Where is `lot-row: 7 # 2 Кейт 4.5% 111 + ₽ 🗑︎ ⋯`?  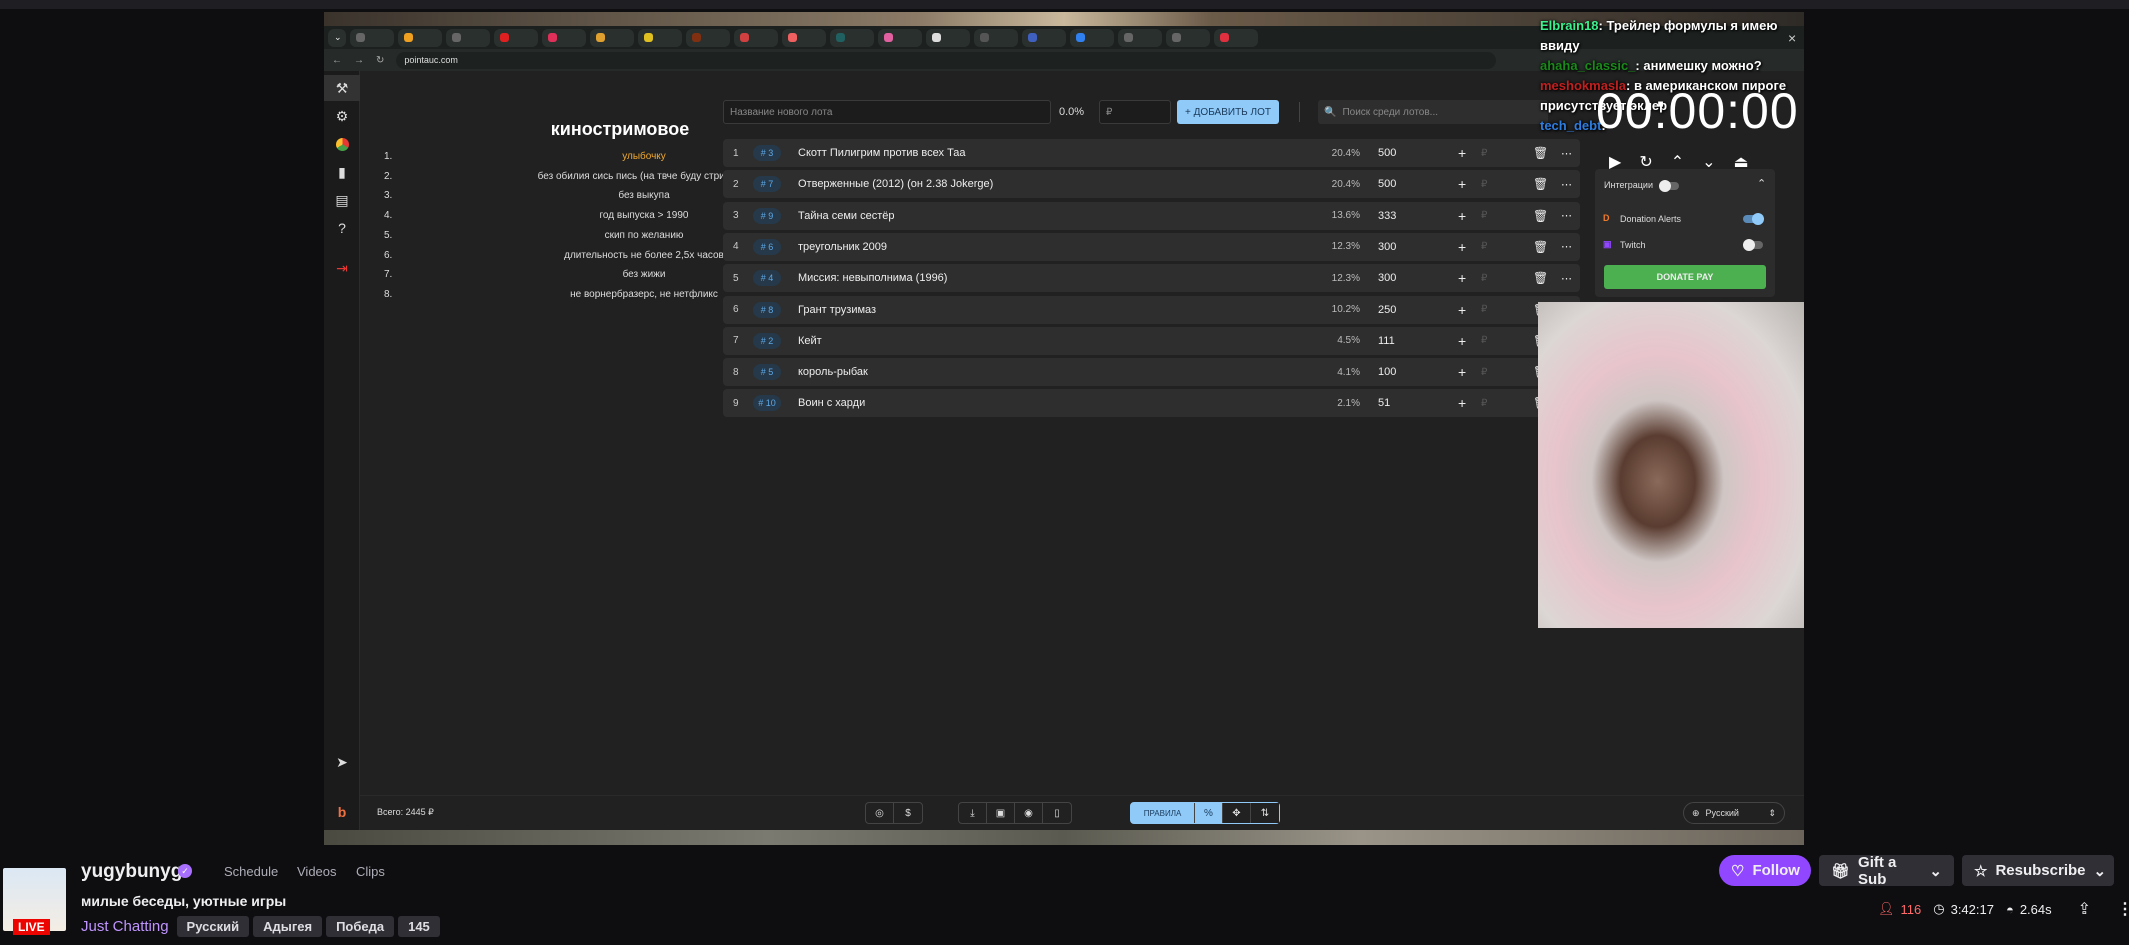
lot-row: 7 # 2 Кейт 4.5% 111 + ₽ 🗑︎ ⋯ is located at coordinates (1151, 340).